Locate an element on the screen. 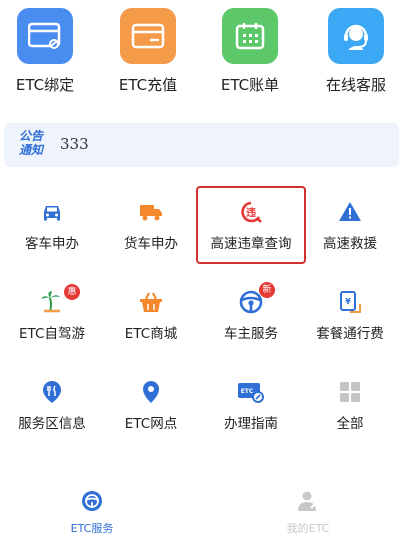 The height and width of the screenshot is (543, 401). etc-bill-button: ETC账单 is located at coordinates (250, 54).